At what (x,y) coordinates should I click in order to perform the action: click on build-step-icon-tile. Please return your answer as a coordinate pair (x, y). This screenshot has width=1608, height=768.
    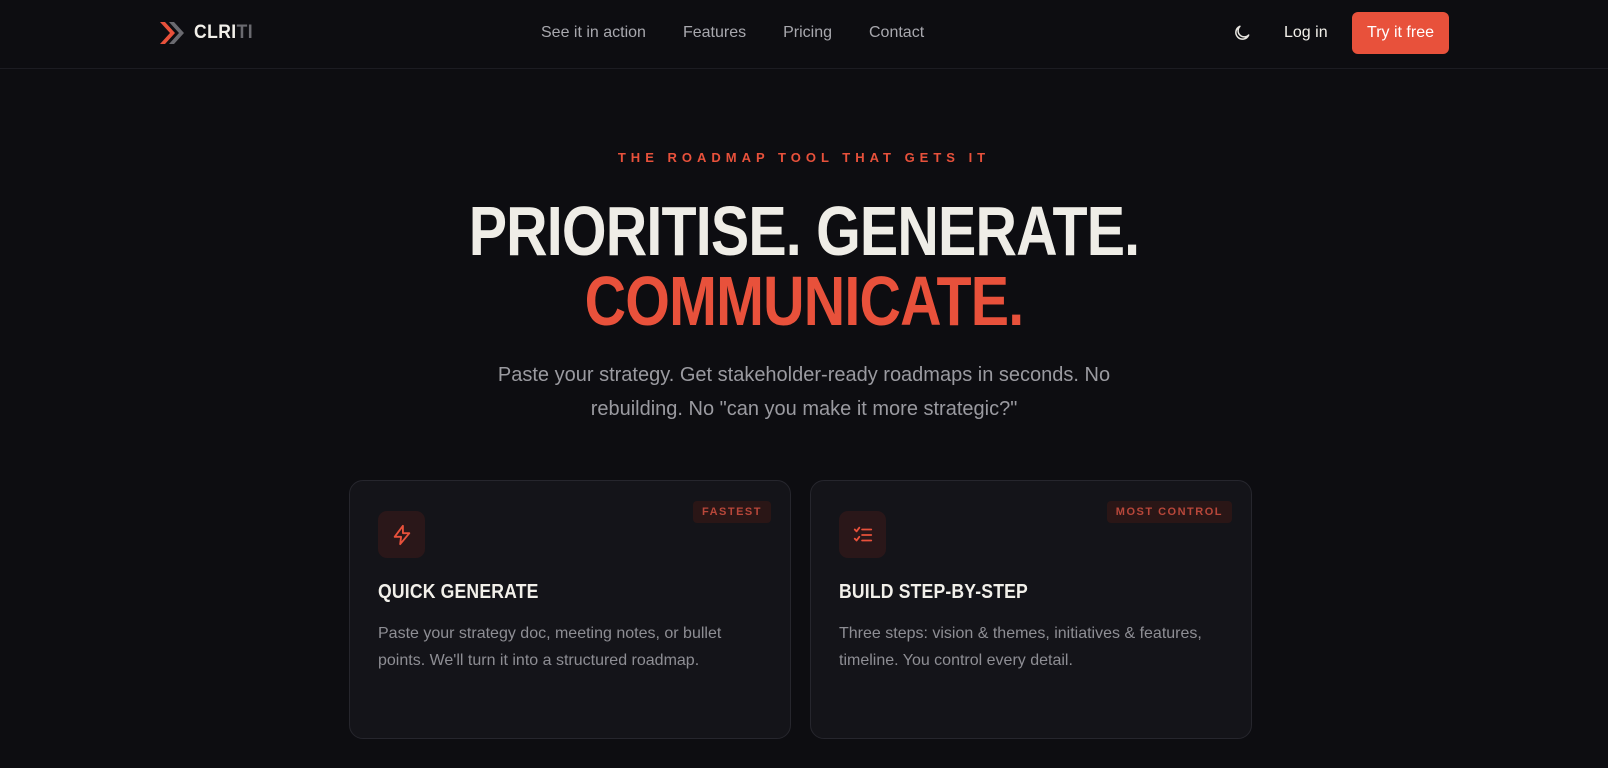
    Looking at the image, I should click on (862, 534).